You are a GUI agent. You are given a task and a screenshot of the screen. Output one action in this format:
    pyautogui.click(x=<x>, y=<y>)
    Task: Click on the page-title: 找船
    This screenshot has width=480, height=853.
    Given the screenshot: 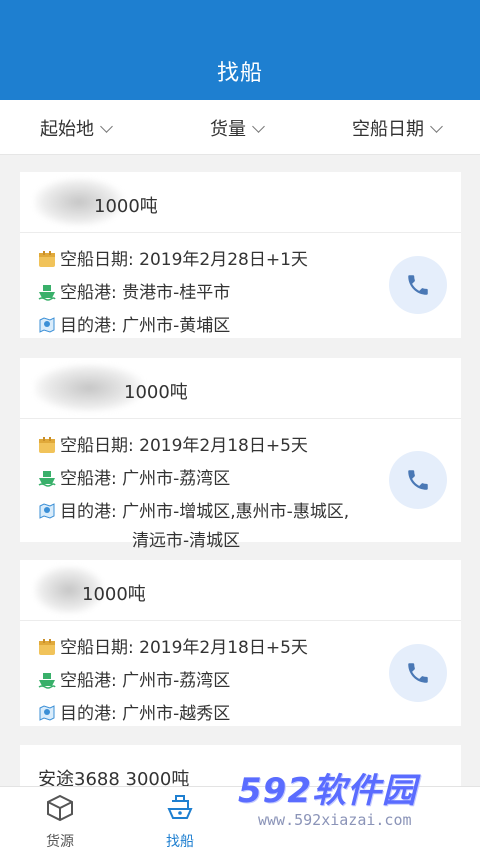 What is the action you would take?
    pyautogui.click(x=239, y=73)
    